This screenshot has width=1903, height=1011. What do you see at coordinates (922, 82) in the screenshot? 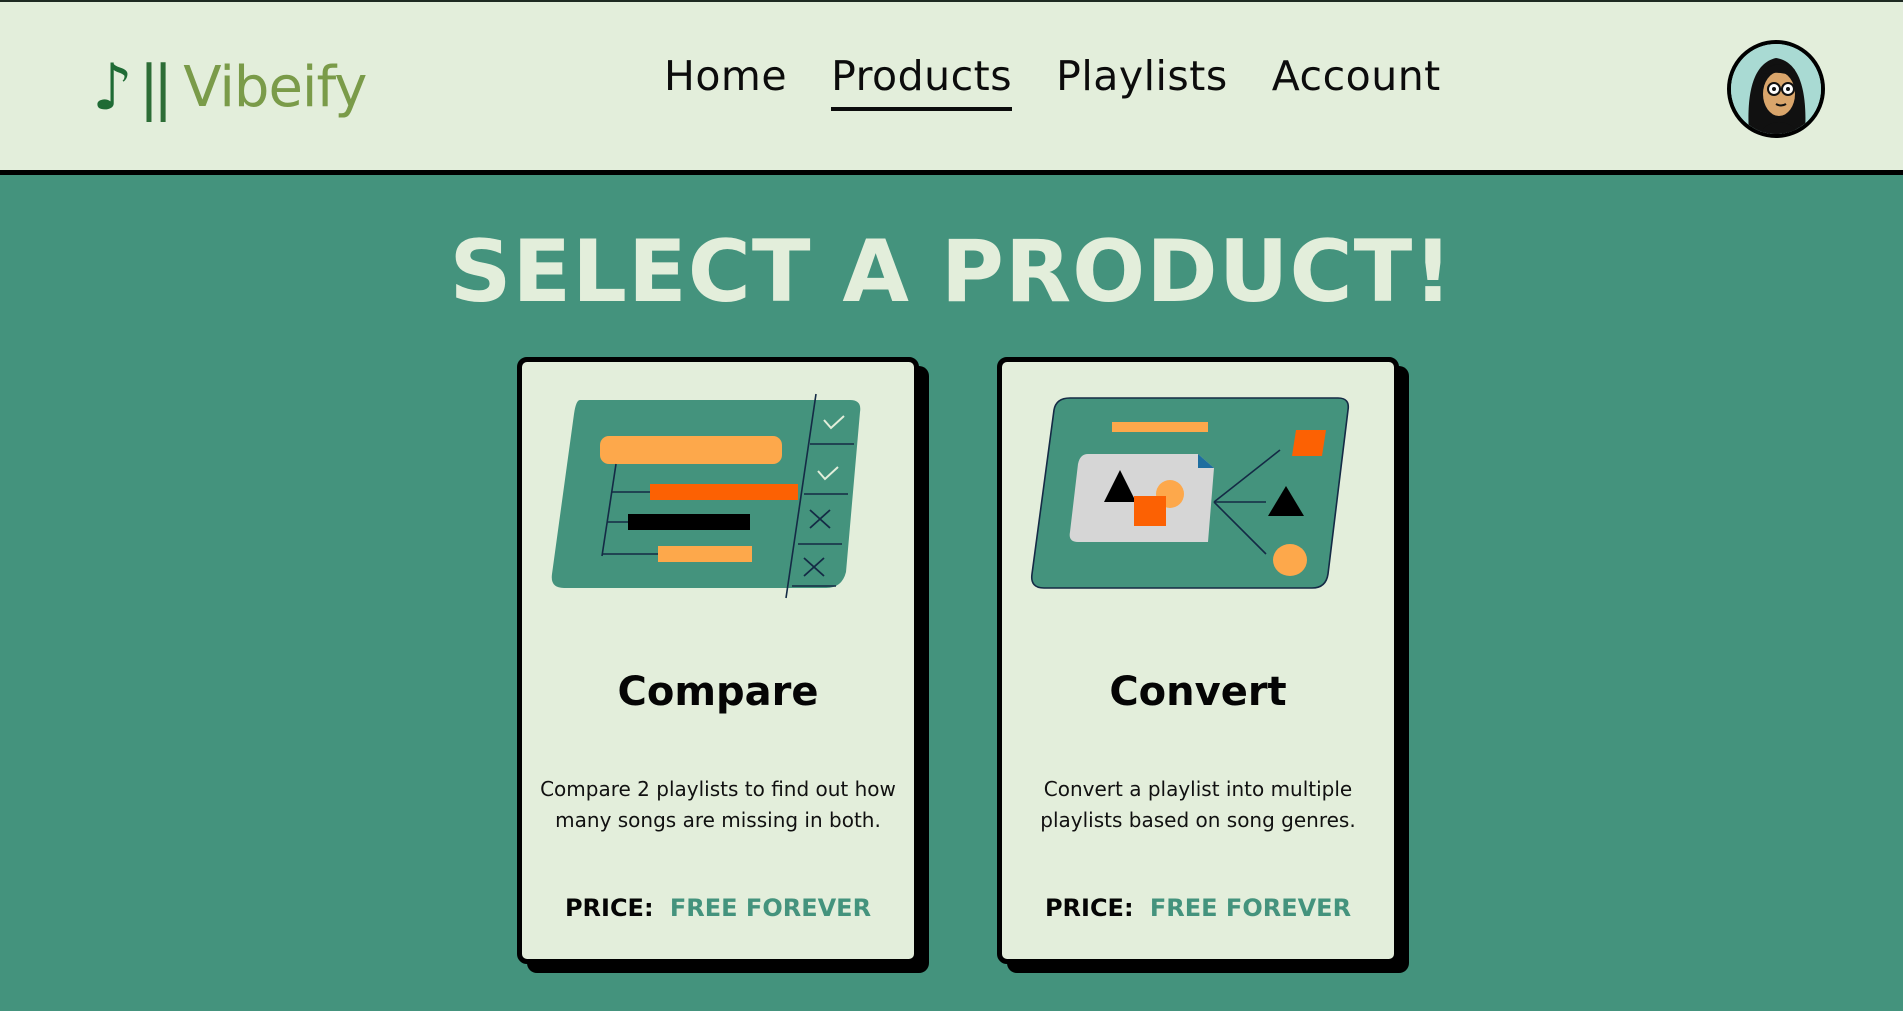
I see `nav-products: Products` at bounding box center [922, 82].